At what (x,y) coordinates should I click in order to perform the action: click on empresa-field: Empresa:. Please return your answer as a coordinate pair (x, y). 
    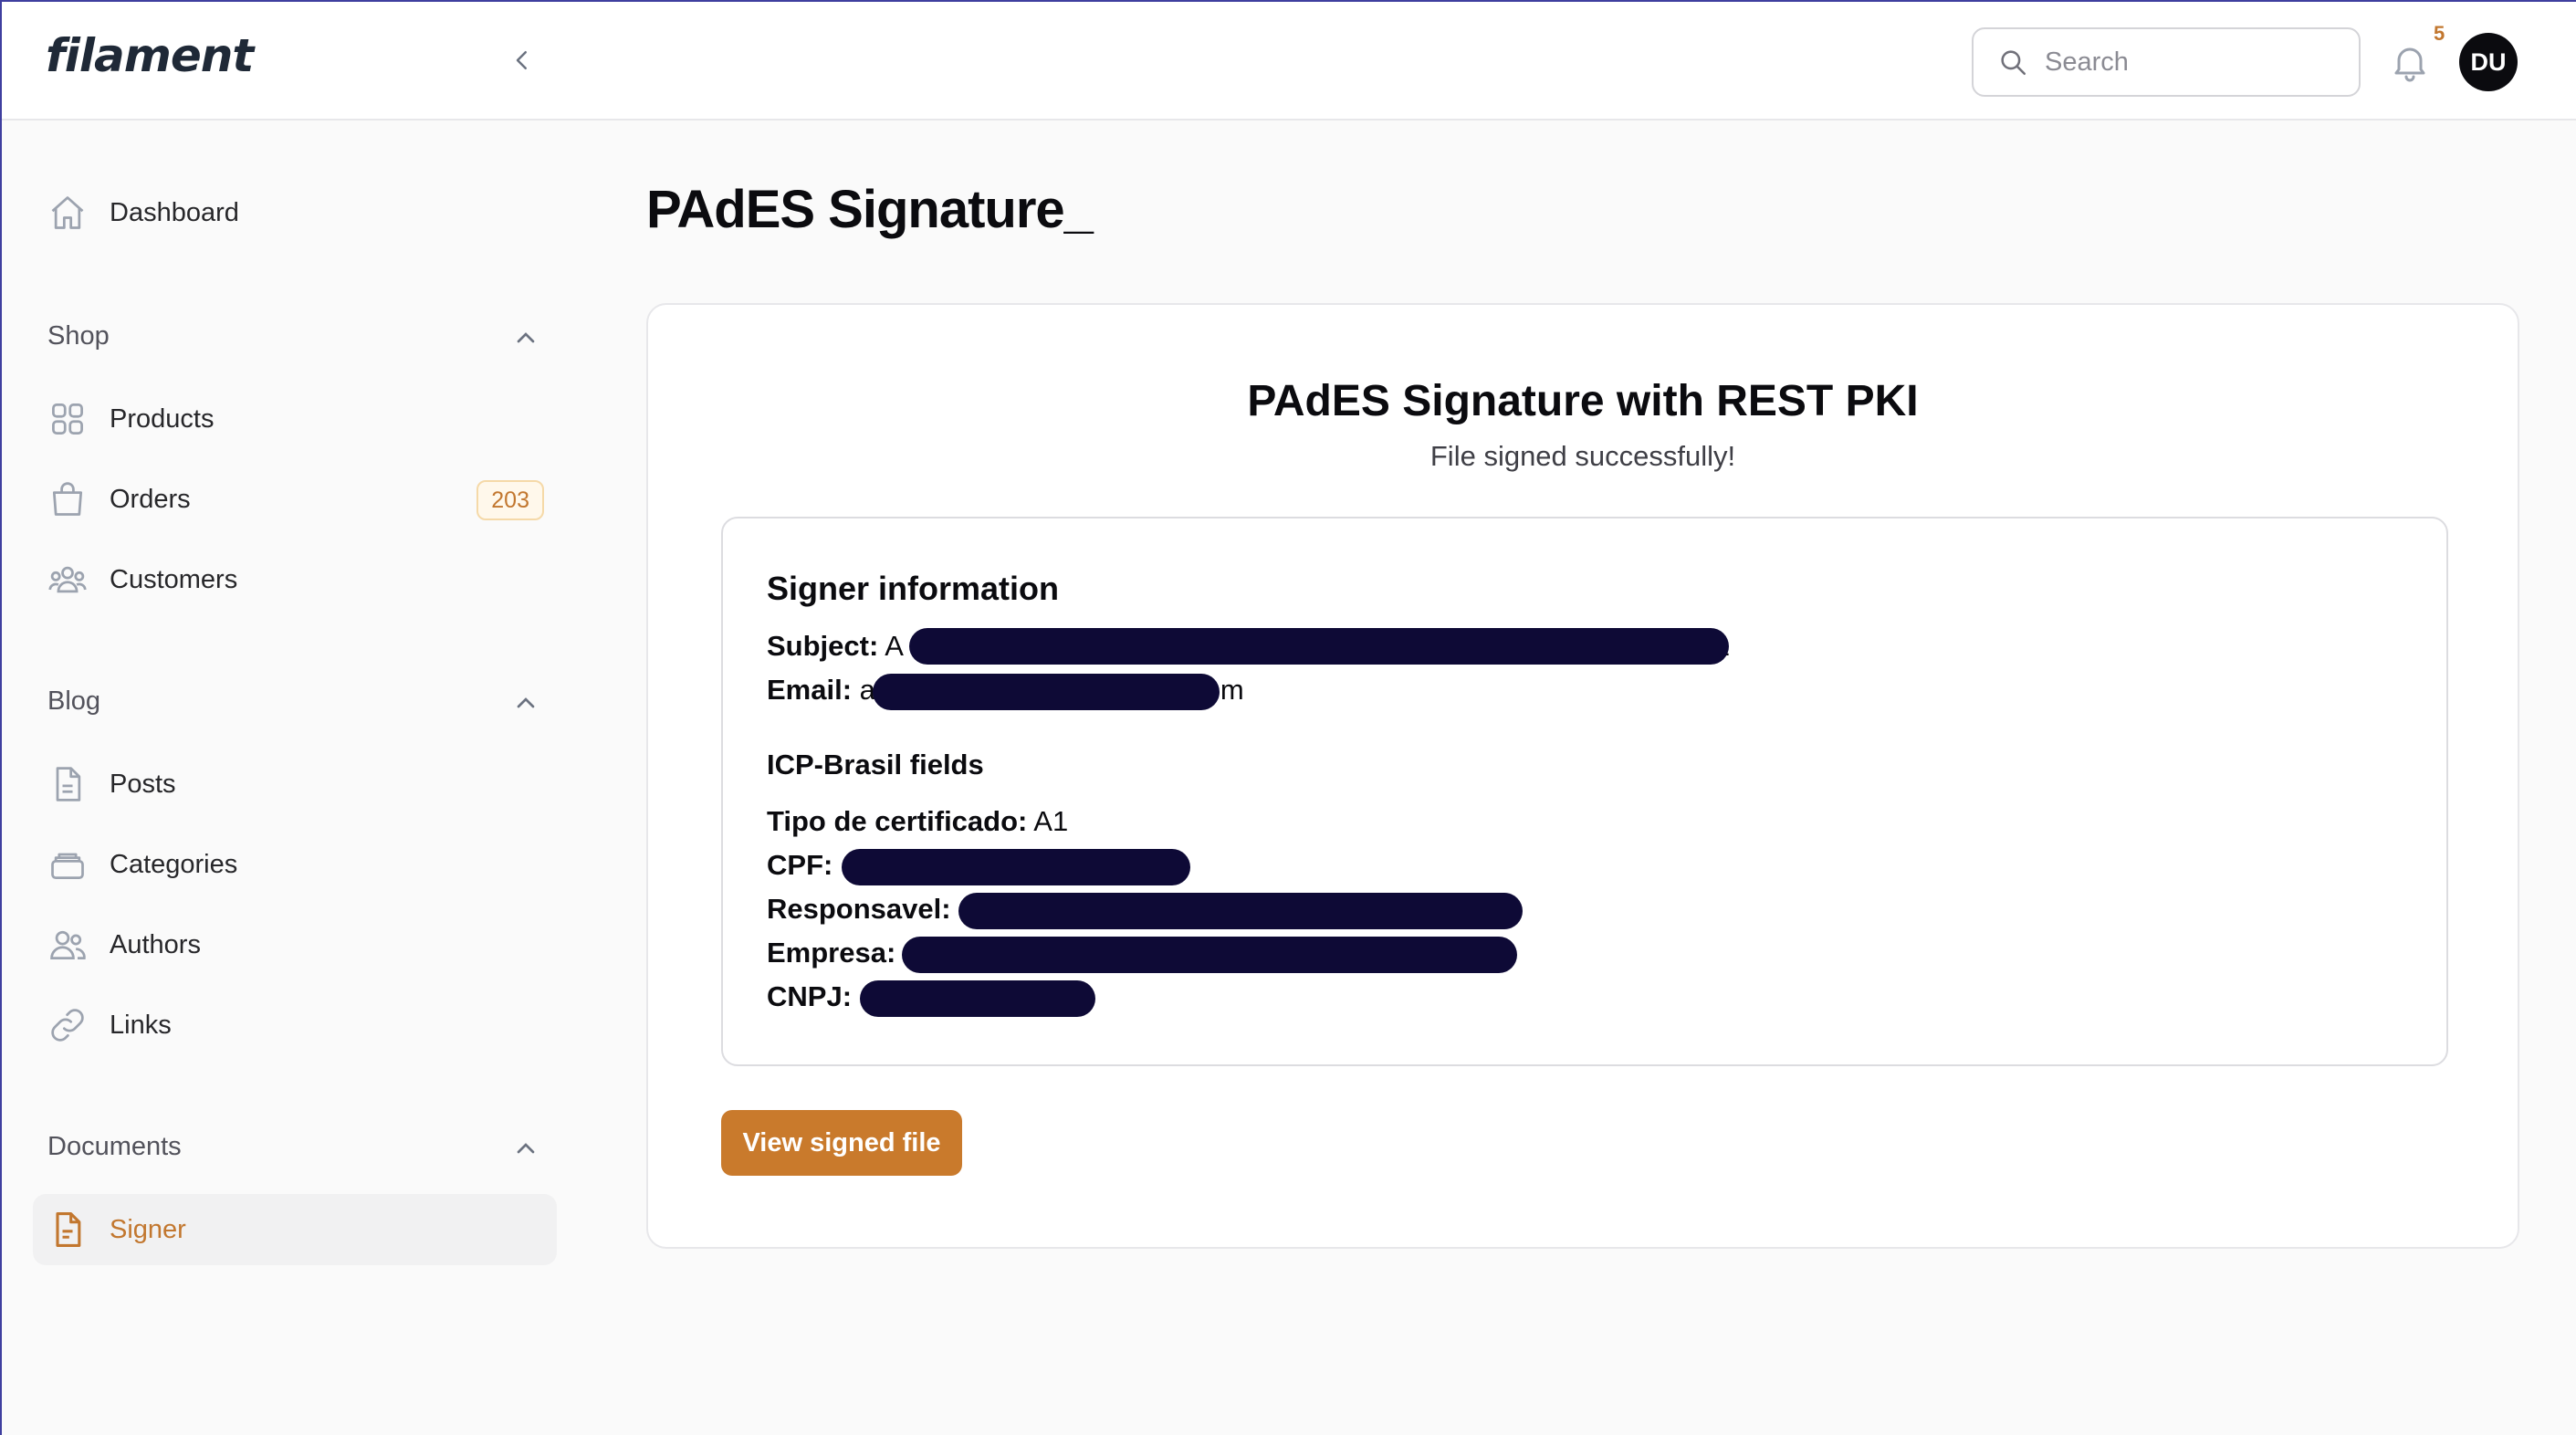
    Looking at the image, I should click on (831, 953).